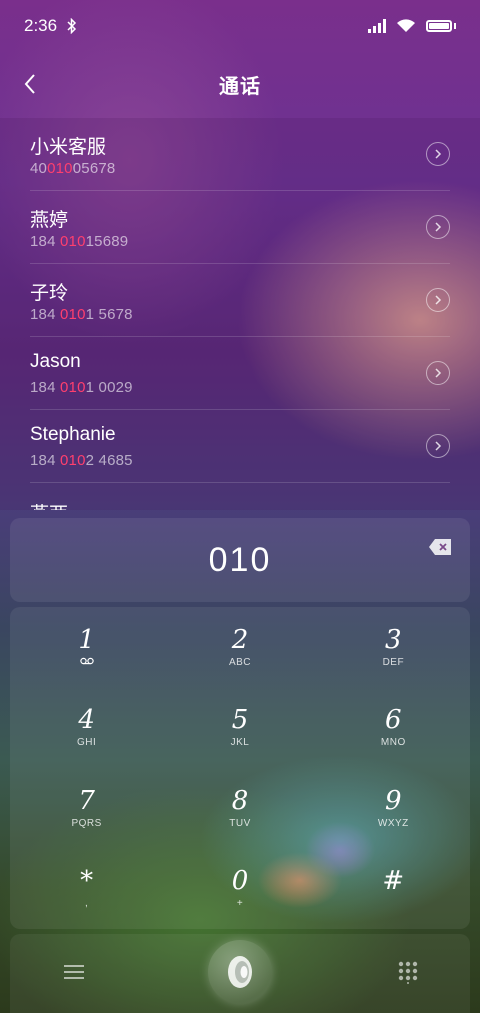  Describe the element at coordinates (455, 26) in the screenshot. I see `battery-cap` at that location.